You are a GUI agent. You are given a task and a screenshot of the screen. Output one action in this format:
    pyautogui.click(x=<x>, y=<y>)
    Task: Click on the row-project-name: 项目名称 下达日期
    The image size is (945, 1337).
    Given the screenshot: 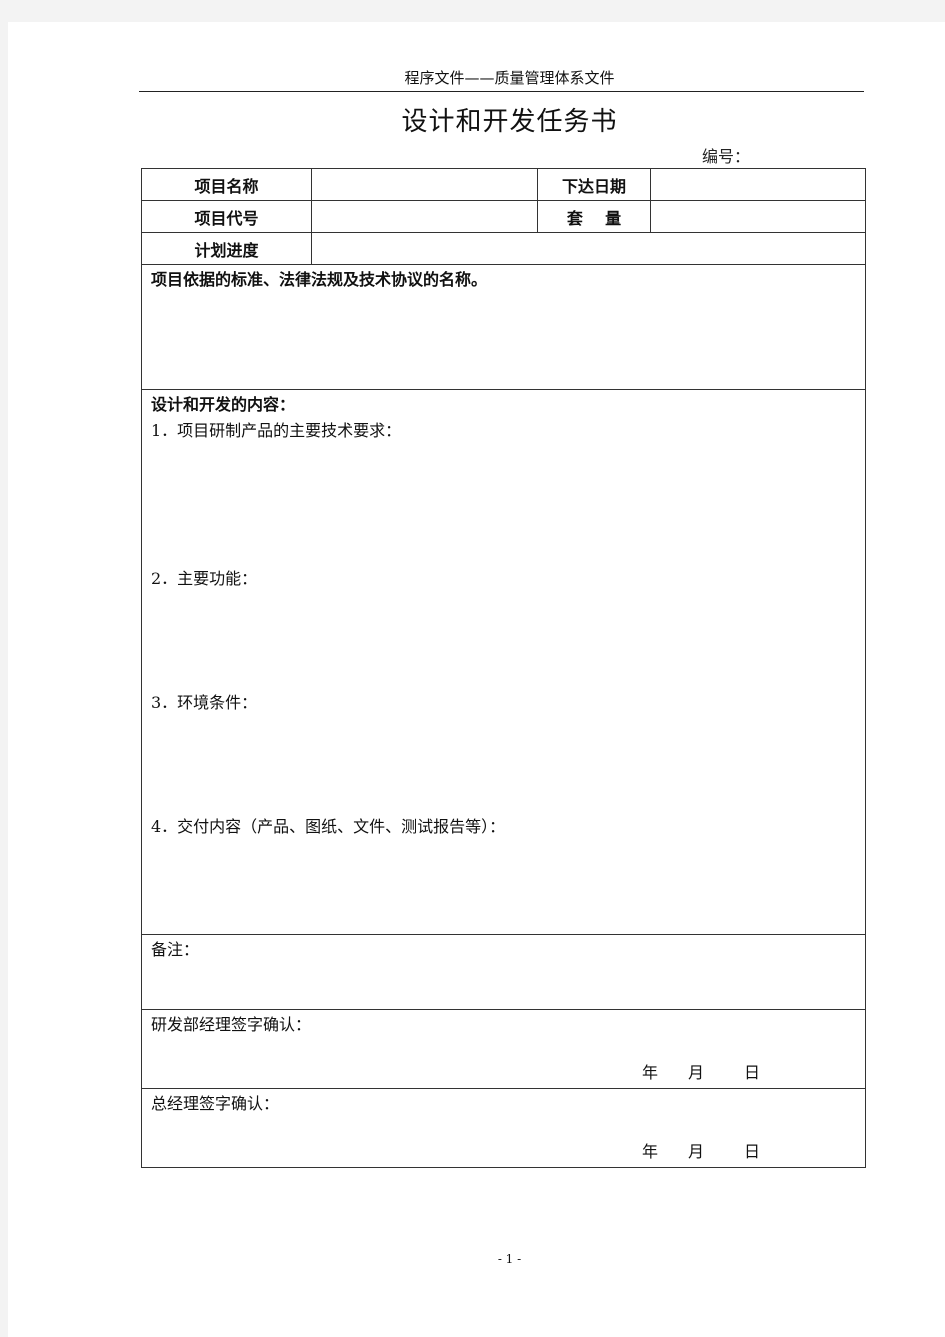 What is the action you would take?
    pyautogui.click(x=503, y=184)
    